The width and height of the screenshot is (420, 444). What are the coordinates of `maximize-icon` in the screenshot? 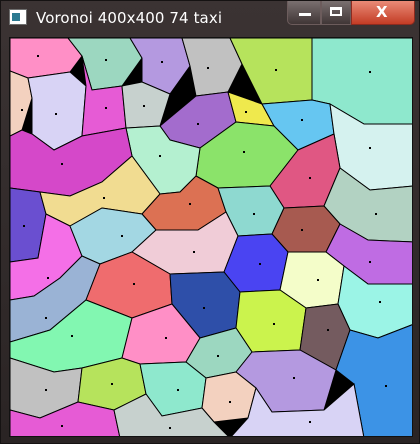 It's located at (336, 11).